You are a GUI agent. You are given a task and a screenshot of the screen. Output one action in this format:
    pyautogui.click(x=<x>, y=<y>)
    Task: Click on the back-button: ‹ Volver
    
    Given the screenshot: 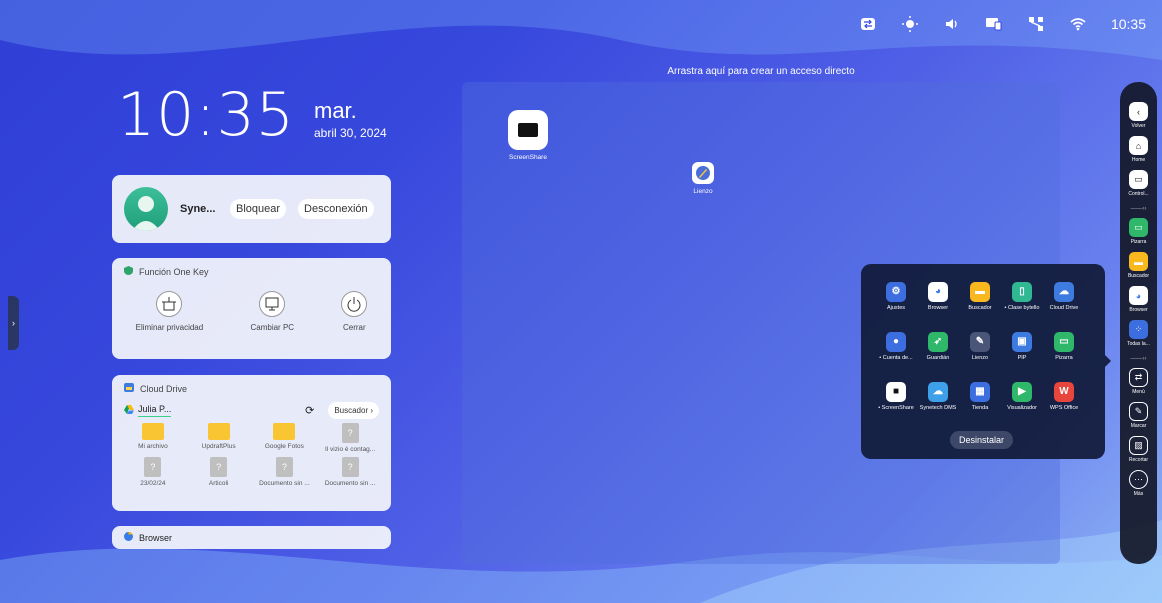 What is the action you would take?
    pyautogui.click(x=1138, y=115)
    